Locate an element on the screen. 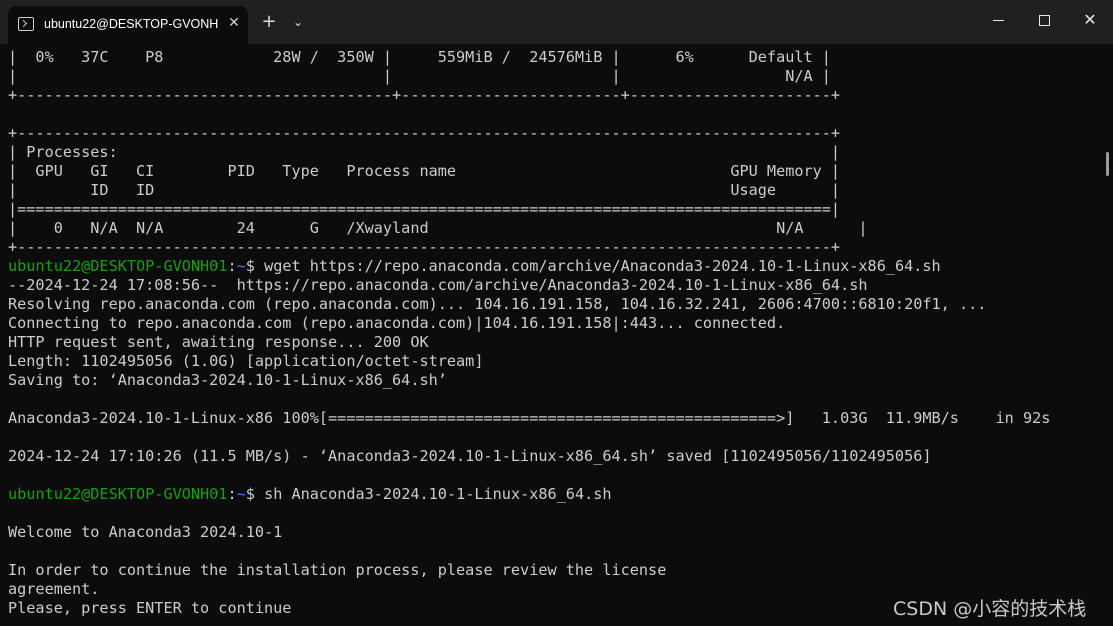  minimize-icon is located at coordinates (998, 20).